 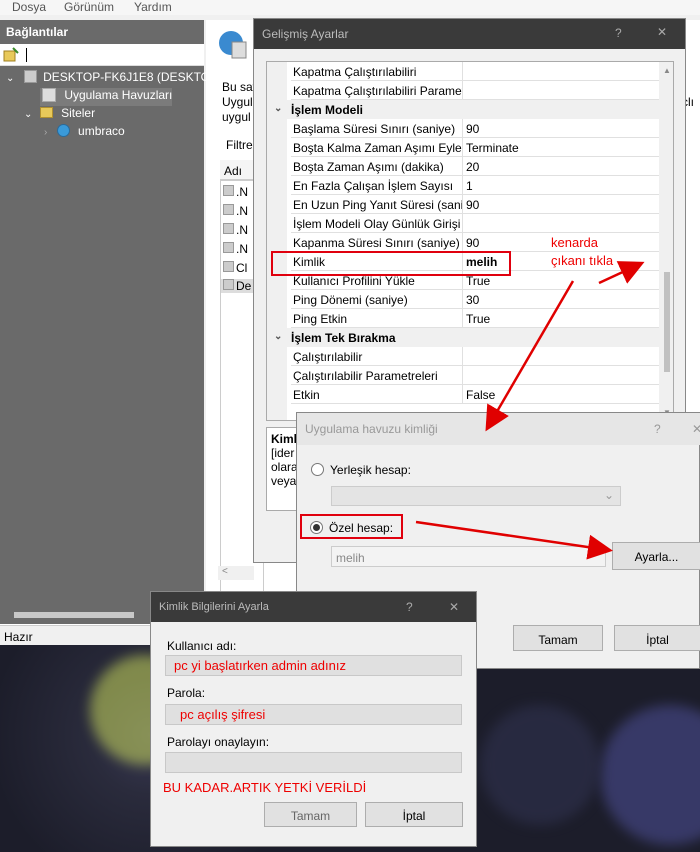 I want to click on property-value: 1, so click(x=561, y=185).